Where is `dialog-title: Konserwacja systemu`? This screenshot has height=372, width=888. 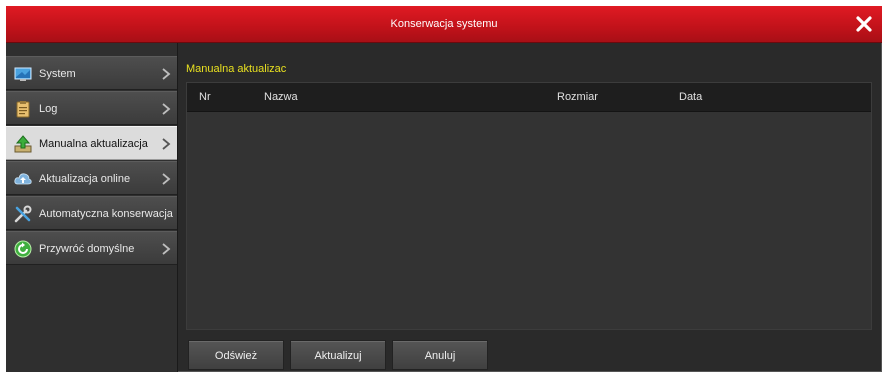 dialog-title: Konserwacja systemu is located at coordinates (444, 24).